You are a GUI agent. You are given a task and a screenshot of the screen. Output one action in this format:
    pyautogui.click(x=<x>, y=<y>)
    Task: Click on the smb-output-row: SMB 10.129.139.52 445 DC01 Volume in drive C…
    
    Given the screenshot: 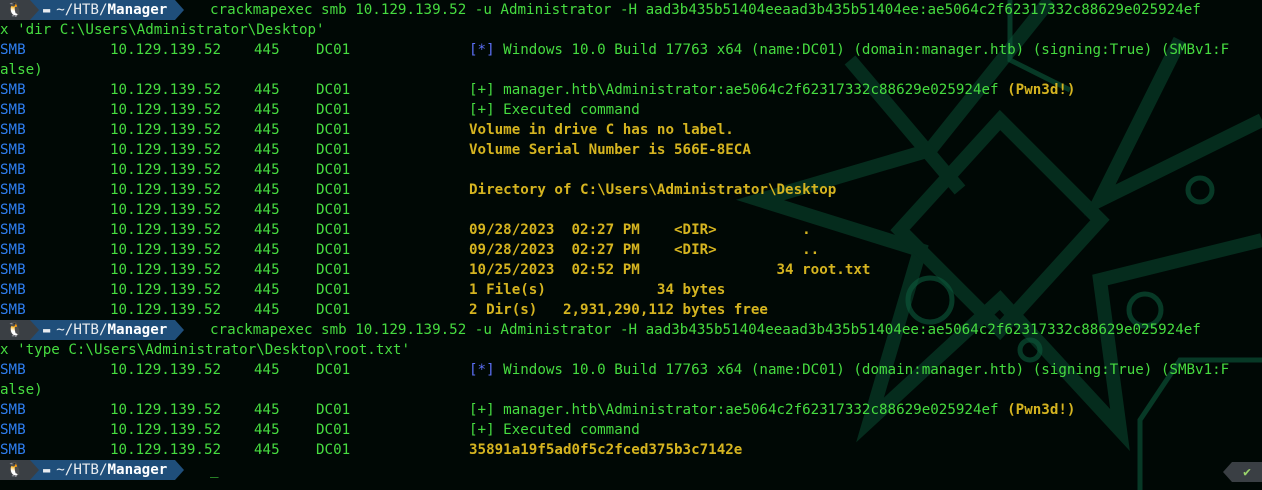 What is the action you would take?
    pyautogui.click(x=631, y=130)
    